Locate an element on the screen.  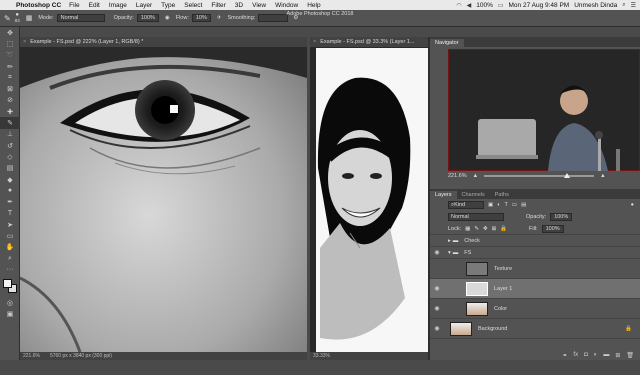
smoothing-field is located at coordinates (273, 18).